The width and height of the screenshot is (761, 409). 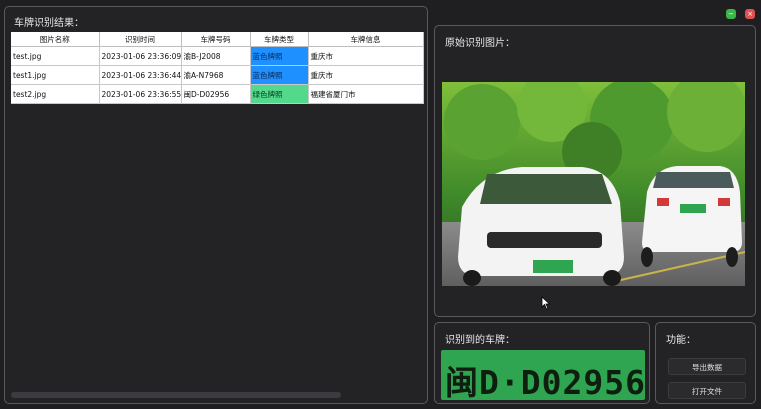 I want to click on table-header-row: 图片名称 识别时间 车牌号码 车牌类型 车牌信息, so click(x=217, y=39).